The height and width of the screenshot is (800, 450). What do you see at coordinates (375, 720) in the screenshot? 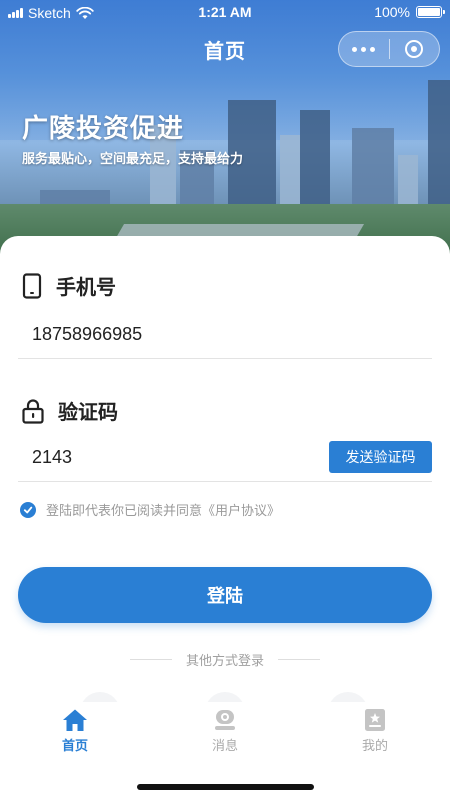
I see `profile-icon` at bounding box center [375, 720].